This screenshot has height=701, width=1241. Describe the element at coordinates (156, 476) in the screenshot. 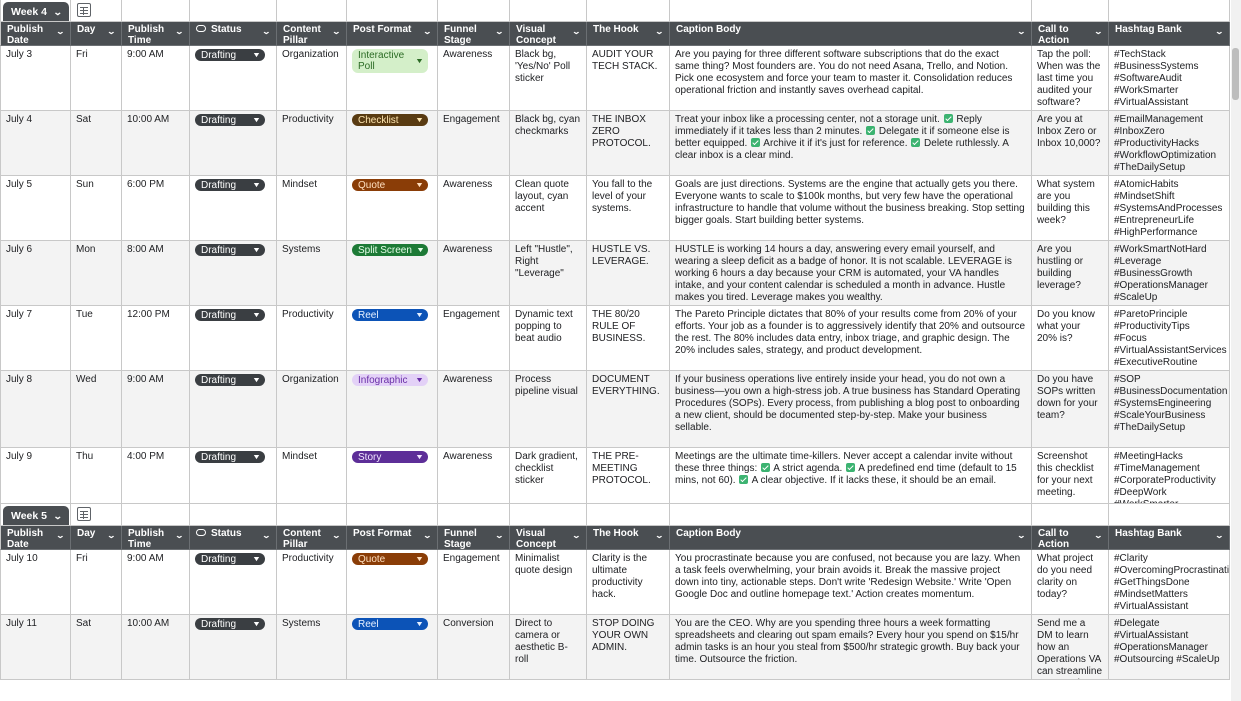

I see `publish-time-cell: 4:00 PM` at that location.